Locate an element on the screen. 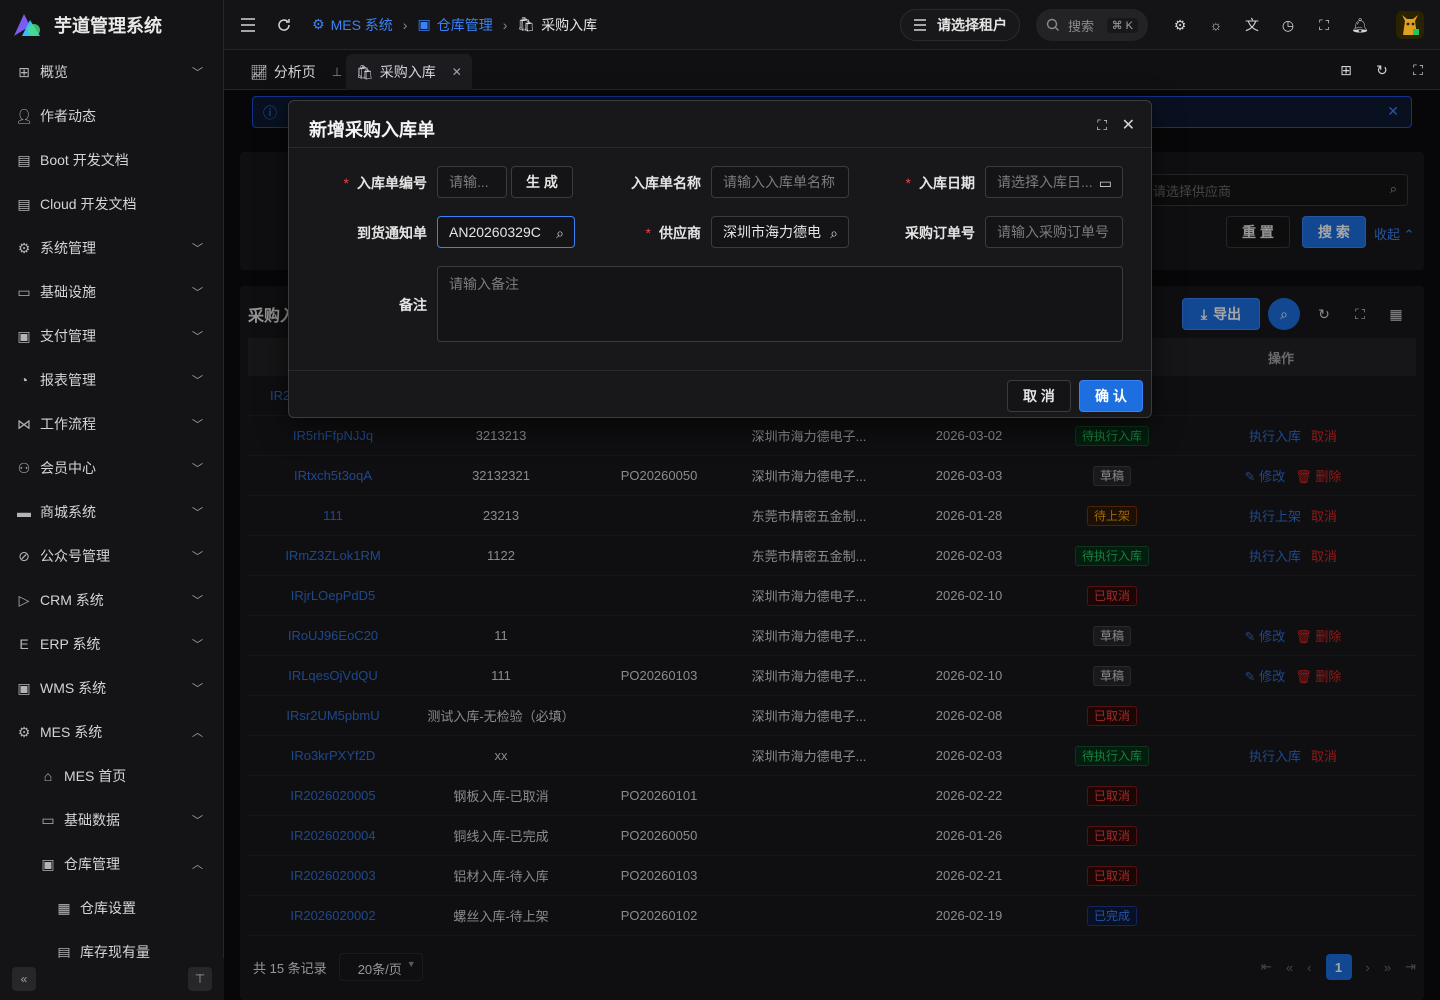 This screenshot has width=1440, height=1000. sidebar-item: ▤ Cloud 开发文档 is located at coordinates (111, 204).